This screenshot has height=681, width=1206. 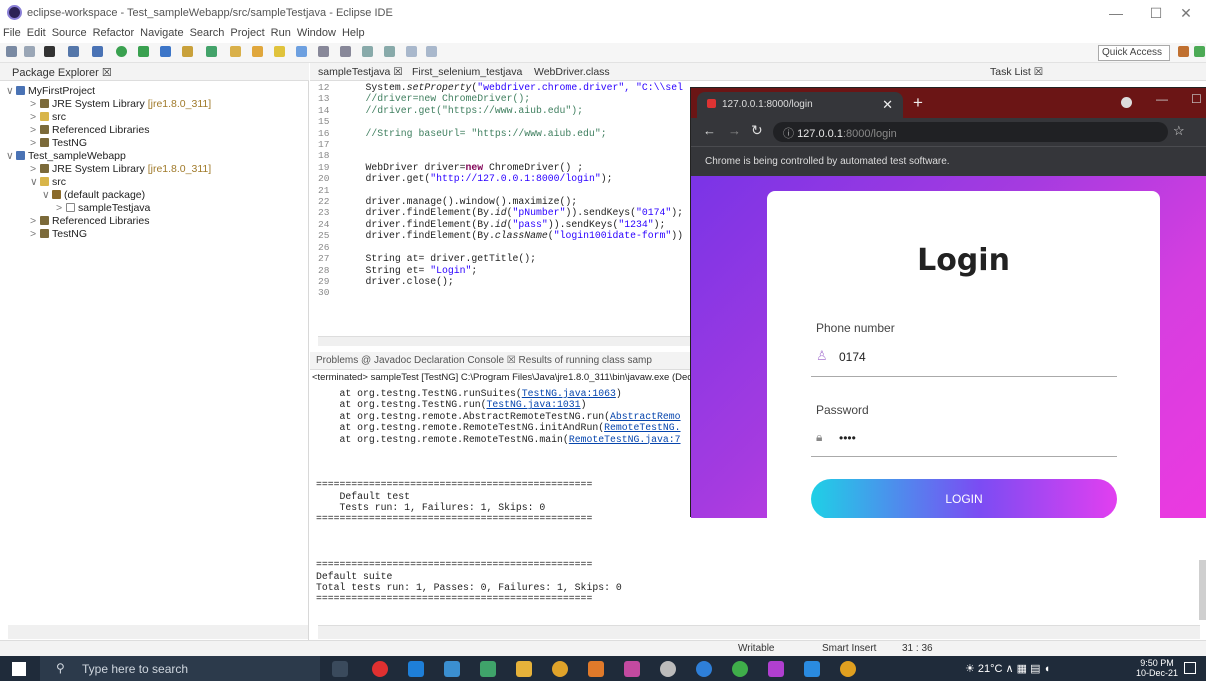 I want to click on external-tools-icon, so click(x=165, y=51).